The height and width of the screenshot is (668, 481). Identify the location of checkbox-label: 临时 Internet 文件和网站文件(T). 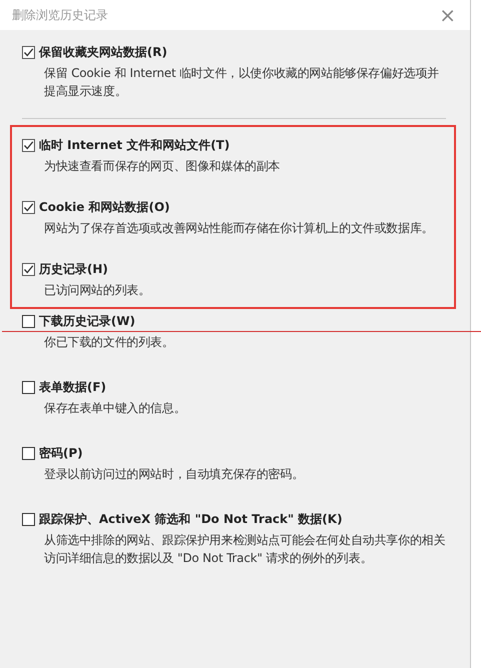
(134, 145).